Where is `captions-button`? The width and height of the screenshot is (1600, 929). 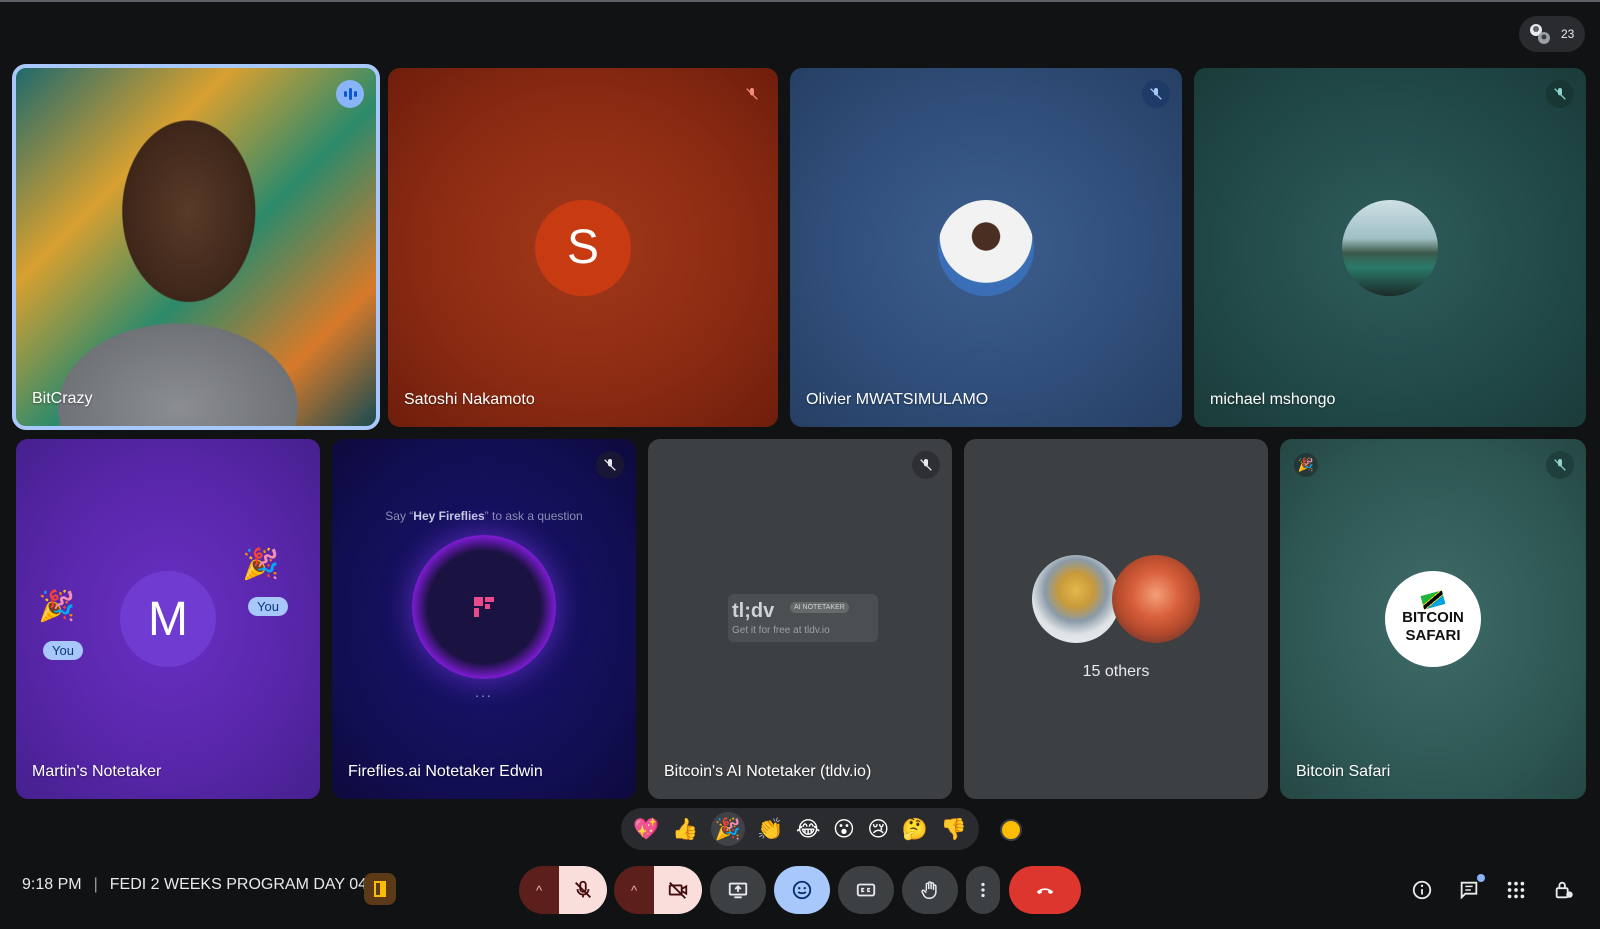
captions-button is located at coordinates (866, 890).